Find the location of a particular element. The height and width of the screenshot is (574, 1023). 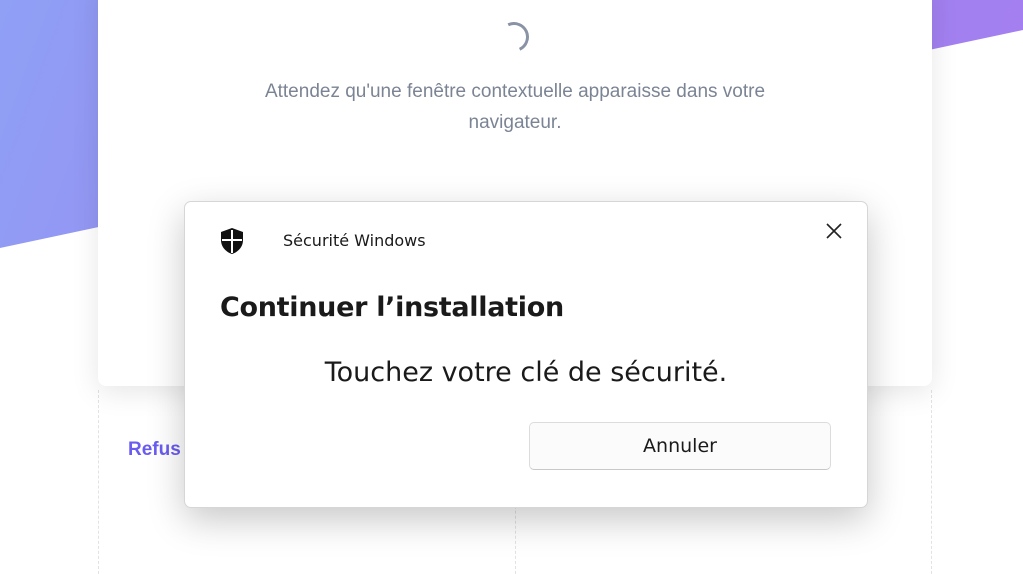

close-icon is located at coordinates (834, 231).